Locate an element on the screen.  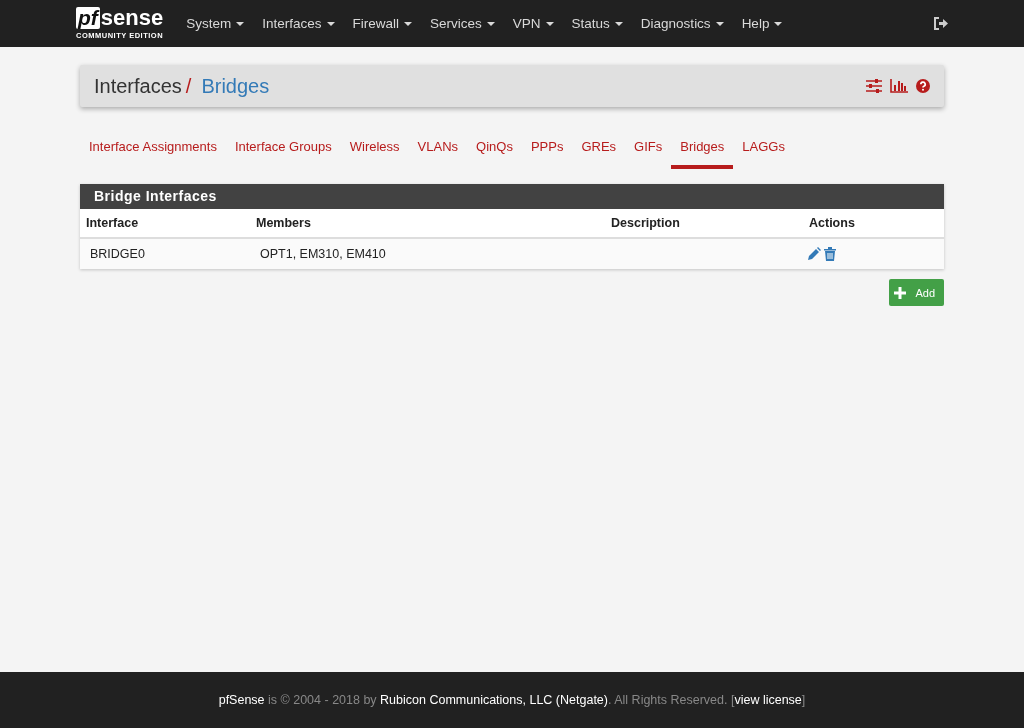
footer-text: pfSense is © 2004 - 2018 by Rubicon Communications, LLC (Netgate). All Rights Reserved. [view license] is located at coordinates (512, 700).